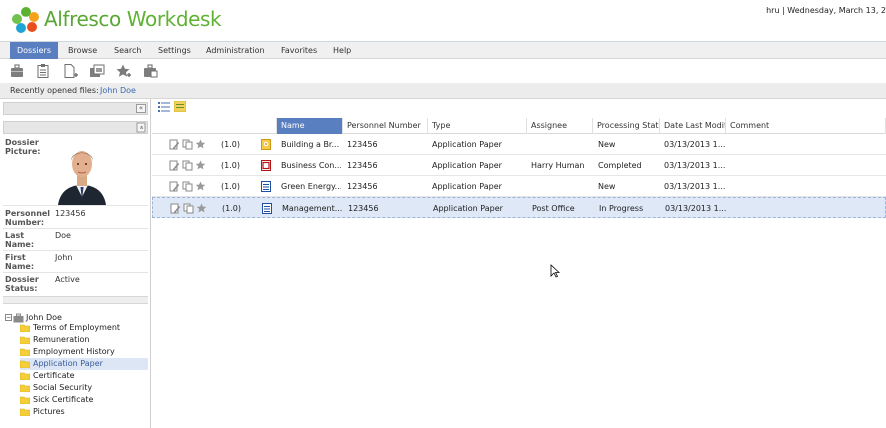 The height and width of the screenshot is (428, 886). What do you see at coordinates (64, 257) in the screenshot?
I see `first-name-value: John` at bounding box center [64, 257].